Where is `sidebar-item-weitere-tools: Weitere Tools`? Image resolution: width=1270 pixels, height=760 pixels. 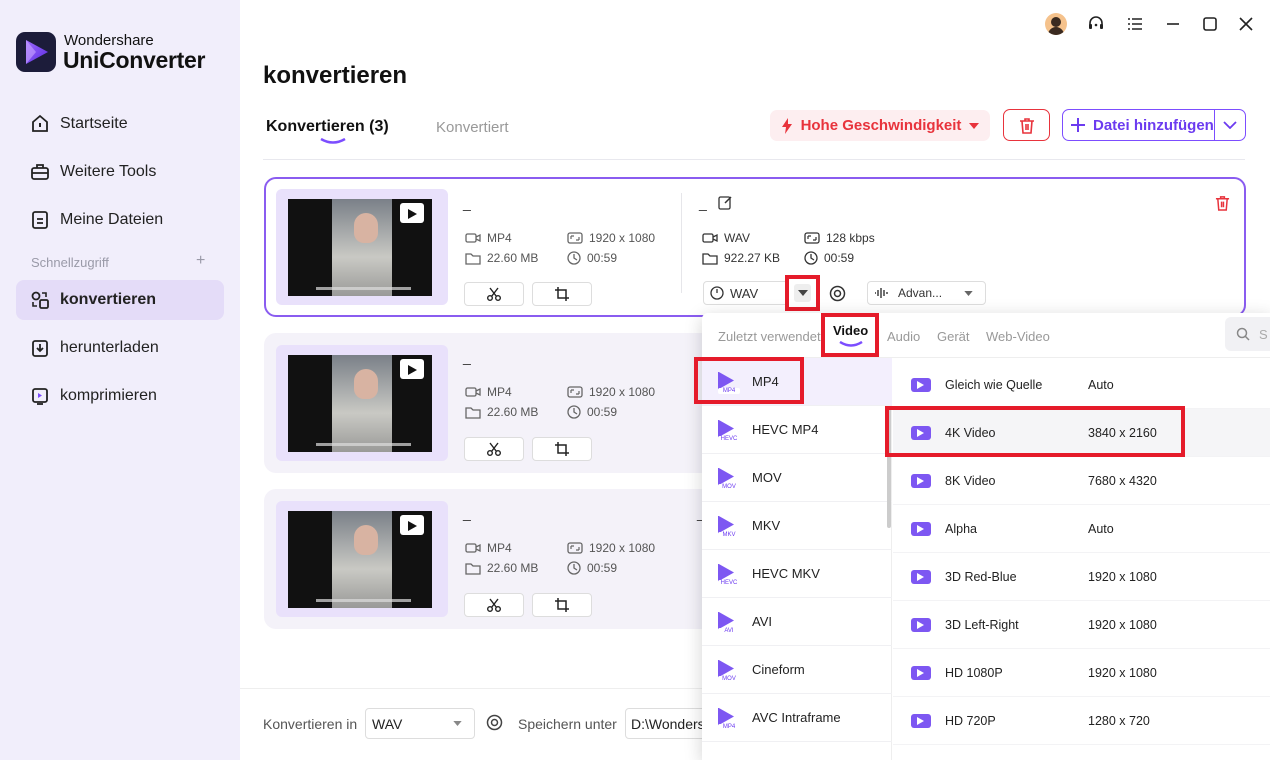
sidebar-item-weitere-tools: Weitere Tools is located at coordinates (120, 172).